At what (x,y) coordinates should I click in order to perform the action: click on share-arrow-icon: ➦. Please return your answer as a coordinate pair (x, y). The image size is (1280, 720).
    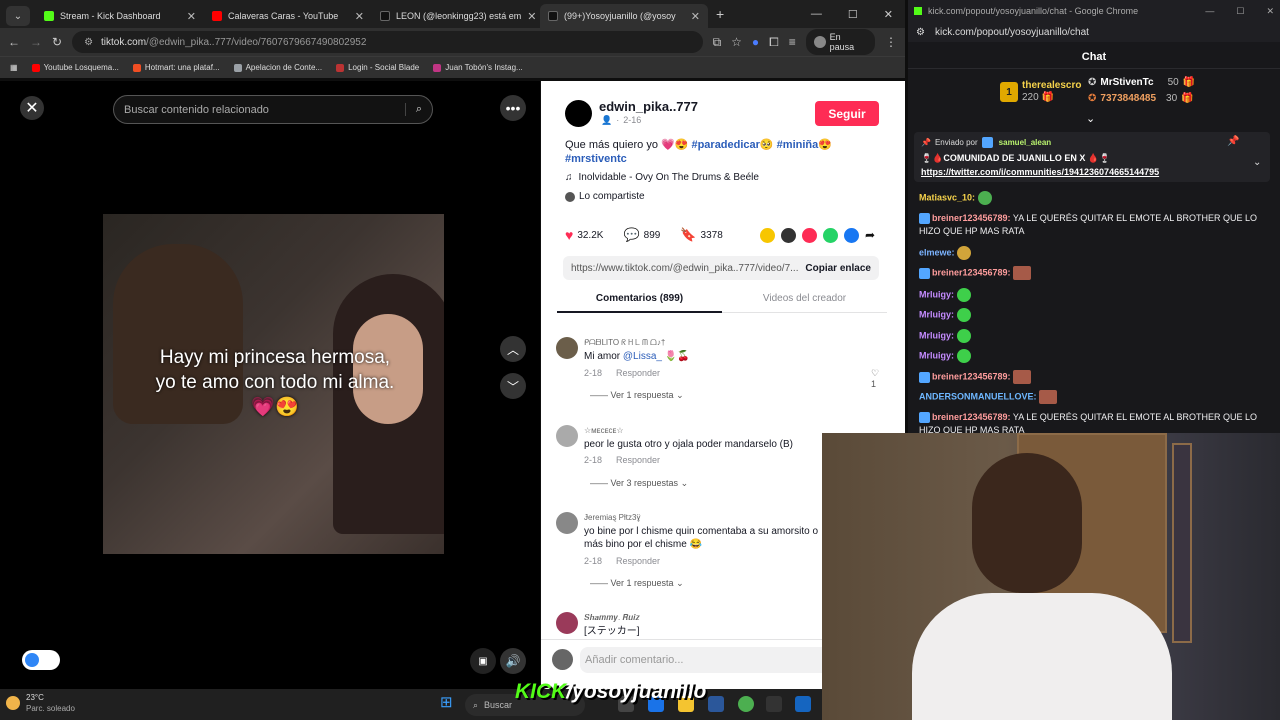
    Looking at the image, I should click on (870, 235).